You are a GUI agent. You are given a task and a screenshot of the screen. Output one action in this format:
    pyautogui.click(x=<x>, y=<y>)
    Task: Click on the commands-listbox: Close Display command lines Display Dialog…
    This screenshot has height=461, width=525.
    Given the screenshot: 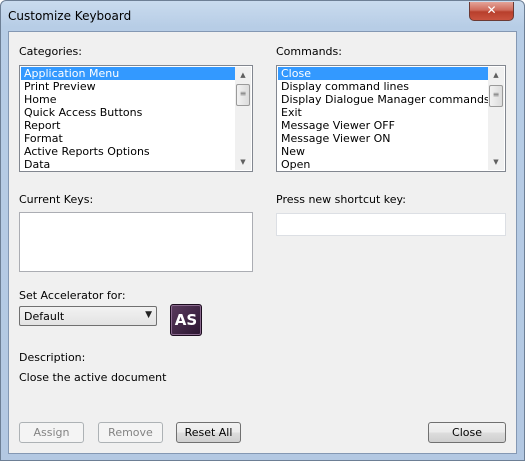 What is the action you would take?
    pyautogui.click(x=391, y=118)
    